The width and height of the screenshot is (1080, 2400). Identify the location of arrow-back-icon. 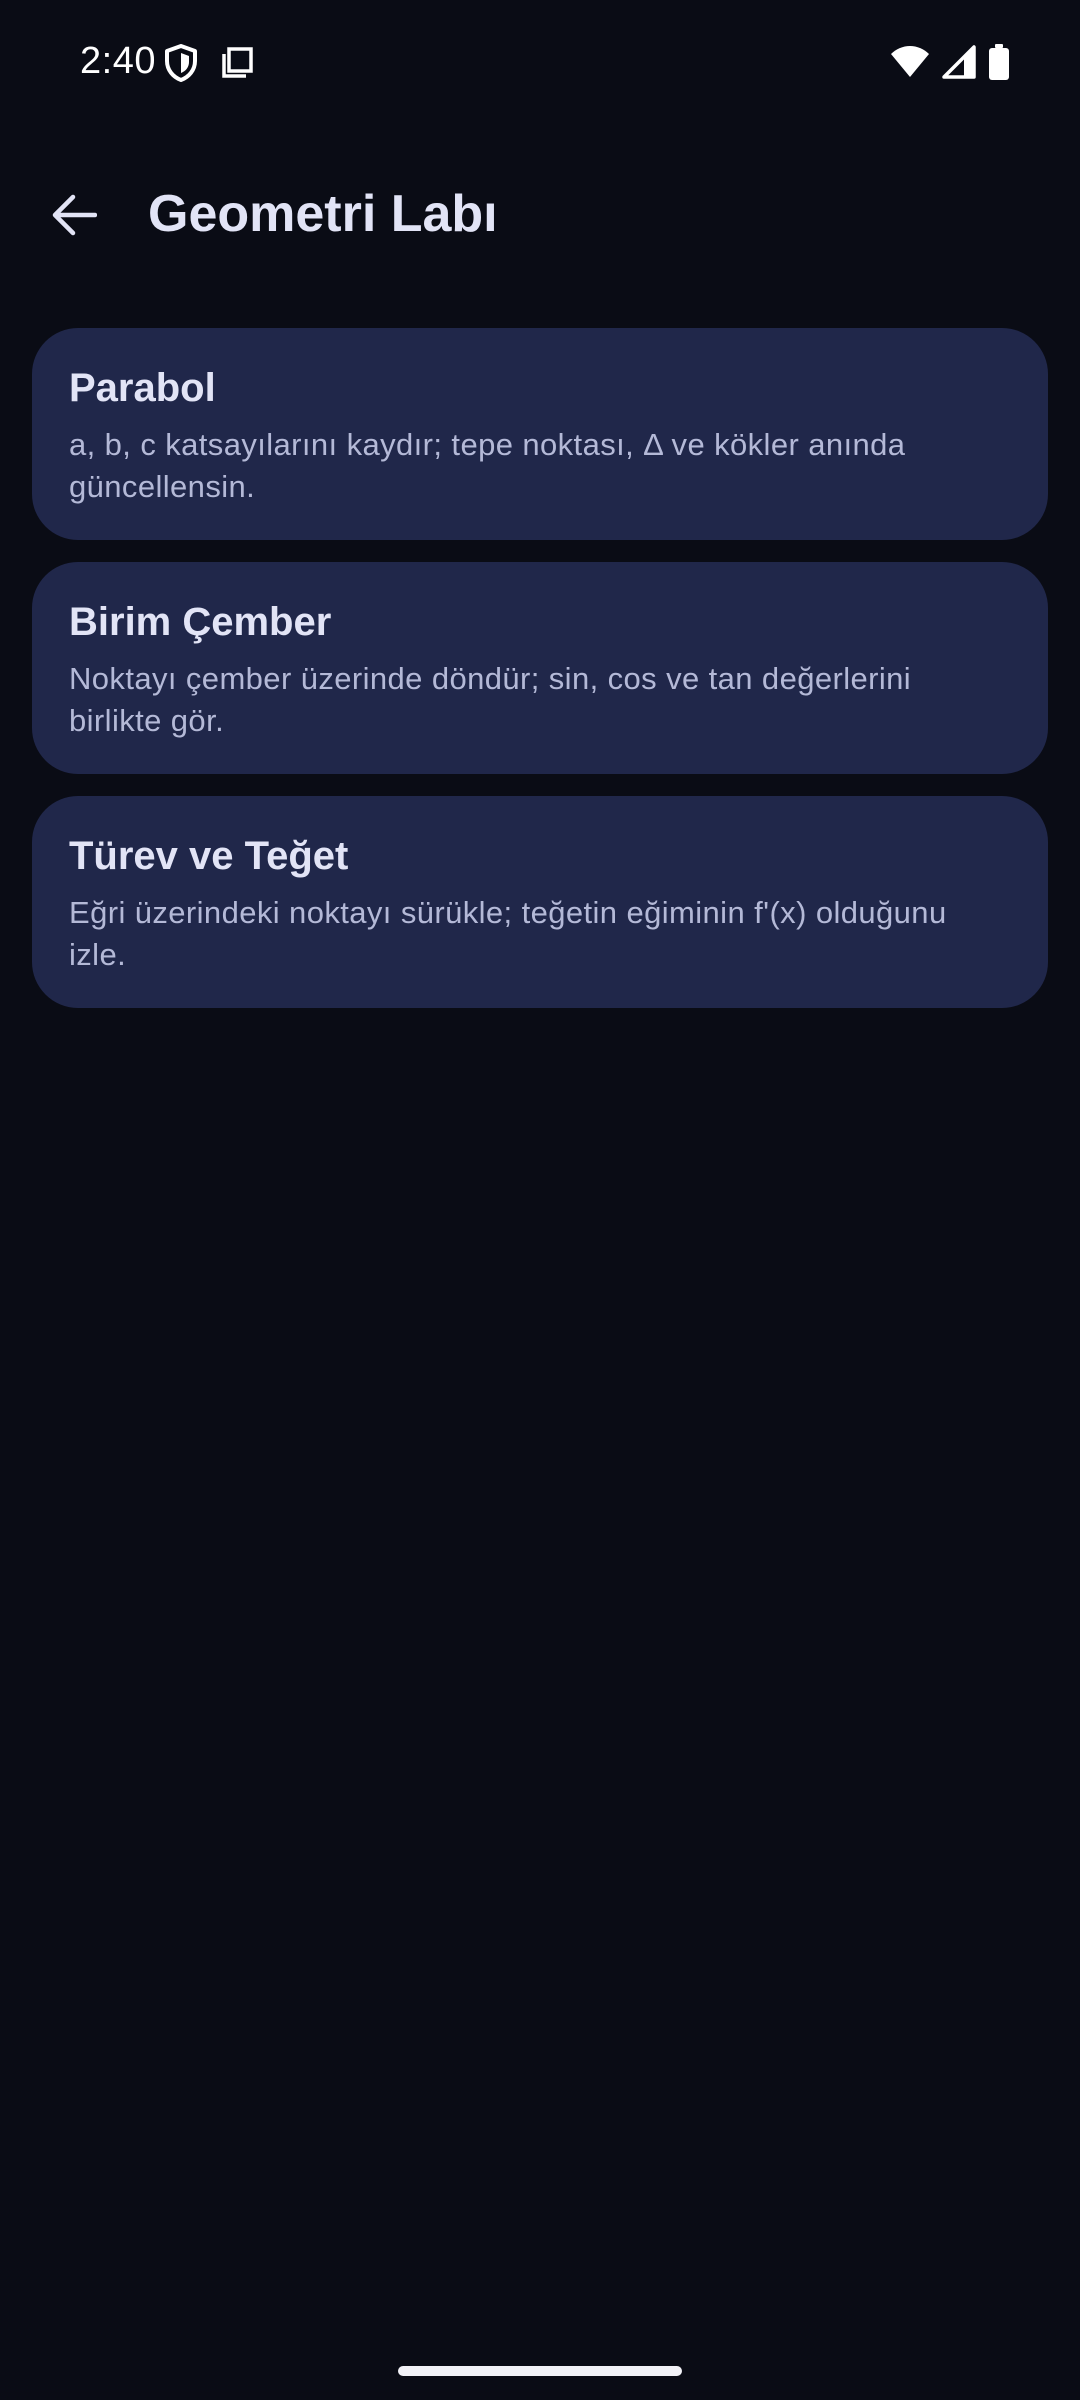
(74, 215).